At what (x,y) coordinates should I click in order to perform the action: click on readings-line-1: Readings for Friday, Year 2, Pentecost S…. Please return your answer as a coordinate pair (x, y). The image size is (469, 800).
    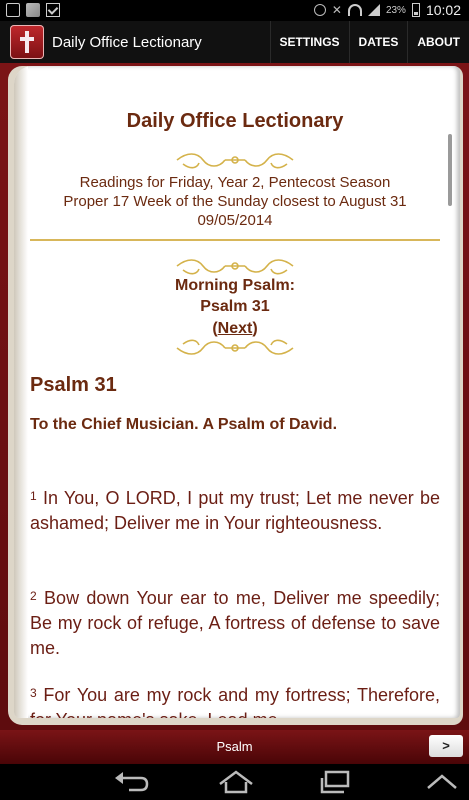
    Looking at the image, I should click on (235, 182).